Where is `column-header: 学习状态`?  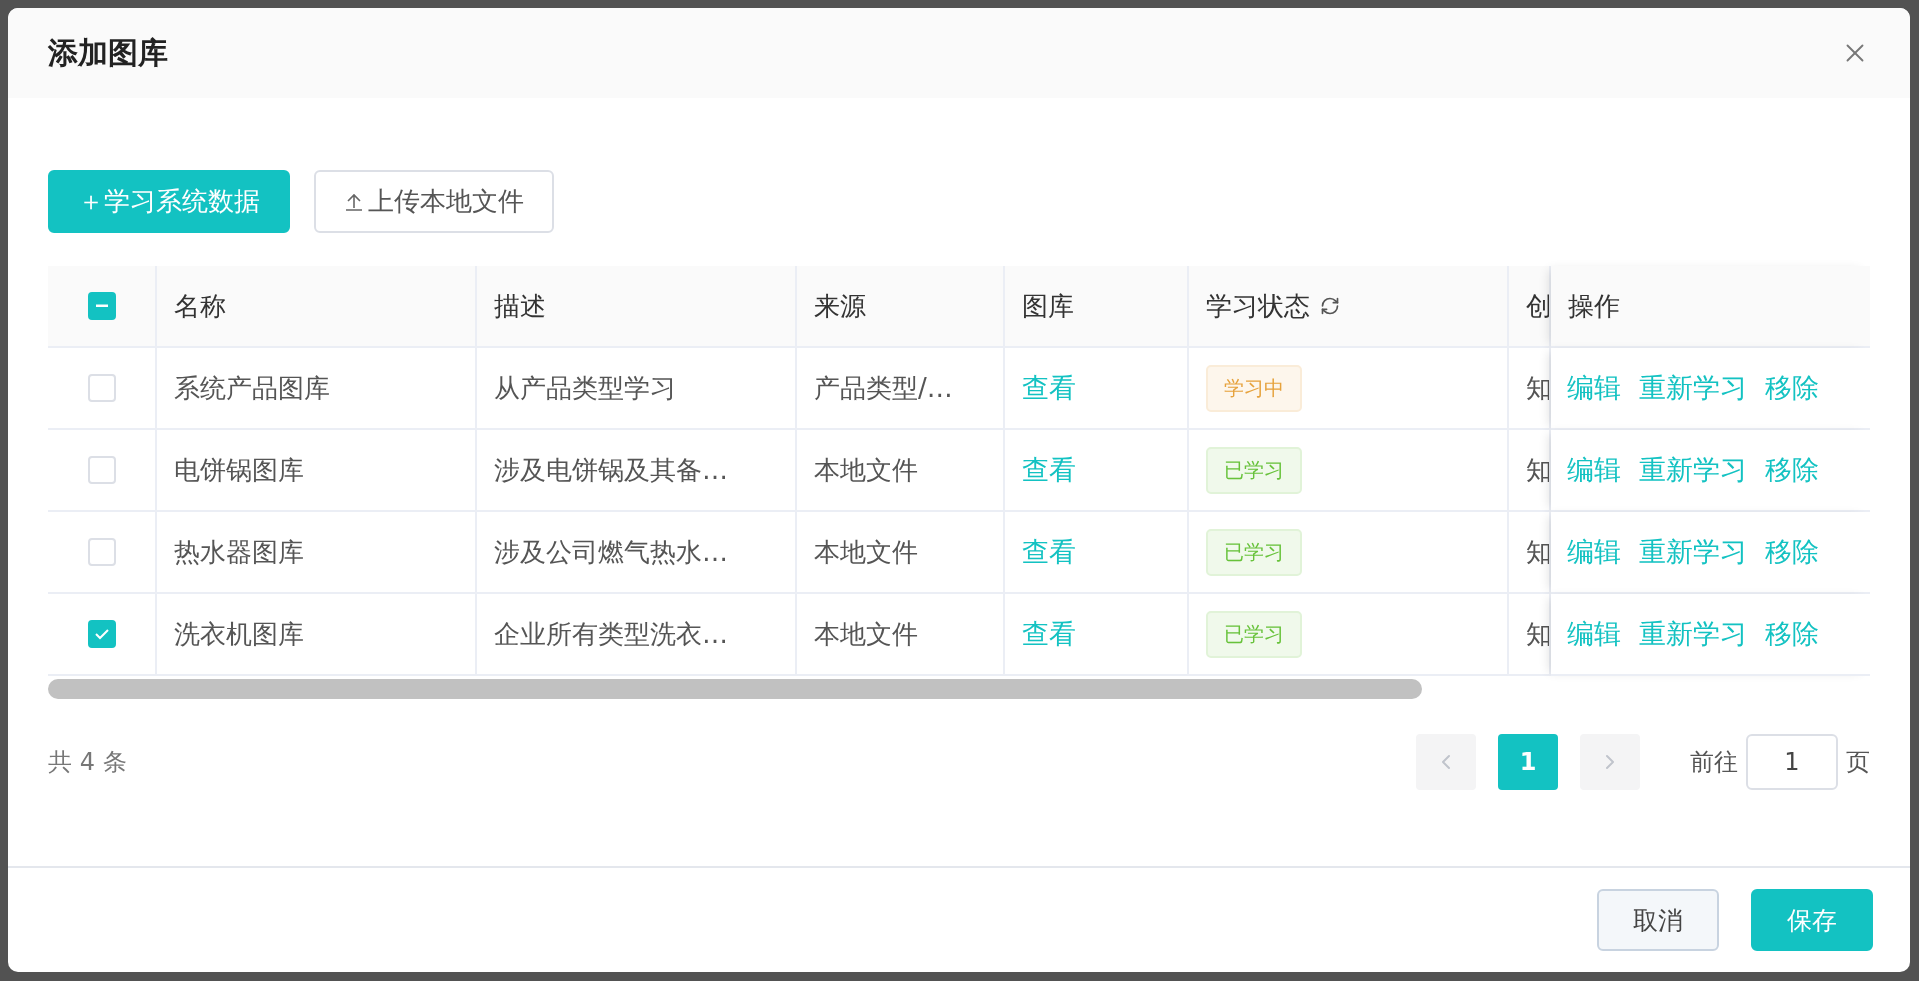
column-header: 学习状态 is located at coordinates (1273, 306).